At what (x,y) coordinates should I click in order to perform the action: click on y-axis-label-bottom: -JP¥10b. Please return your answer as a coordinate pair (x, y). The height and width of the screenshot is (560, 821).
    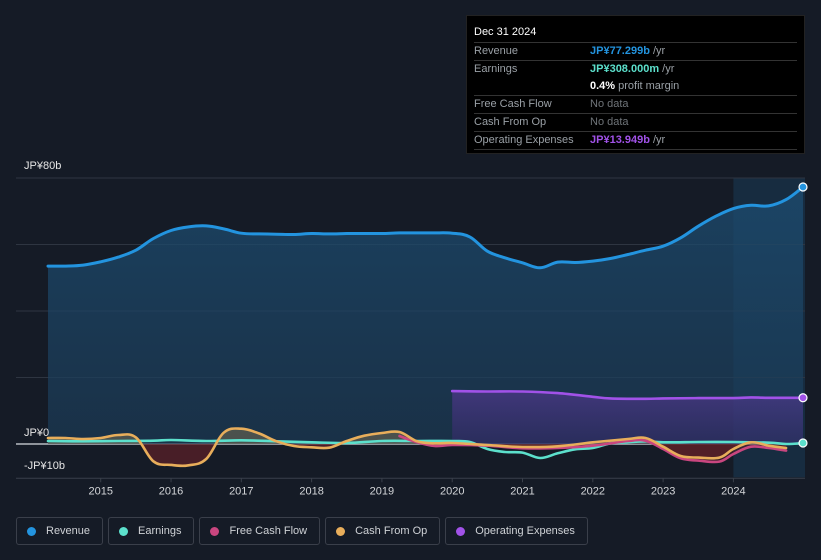
    Looking at the image, I should click on (44, 466).